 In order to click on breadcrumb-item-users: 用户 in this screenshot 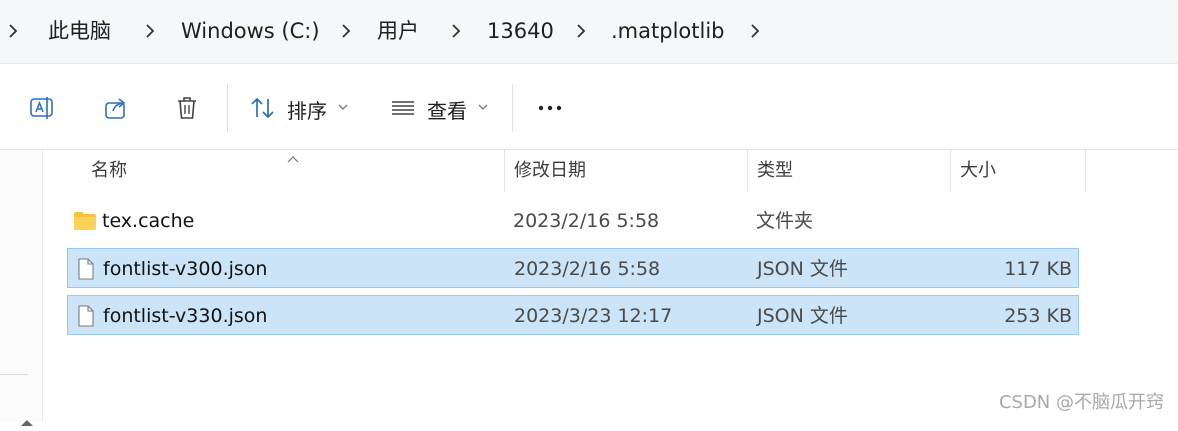, I will do `click(398, 31)`.